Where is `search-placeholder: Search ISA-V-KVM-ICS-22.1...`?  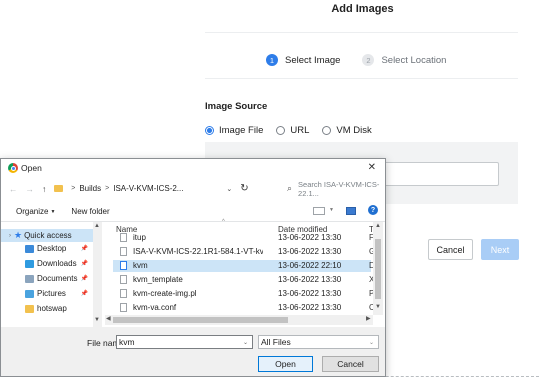 search-placeholder: Search ISA-V-KVM-ICS-22.1... is located at coordinates (339, 188).